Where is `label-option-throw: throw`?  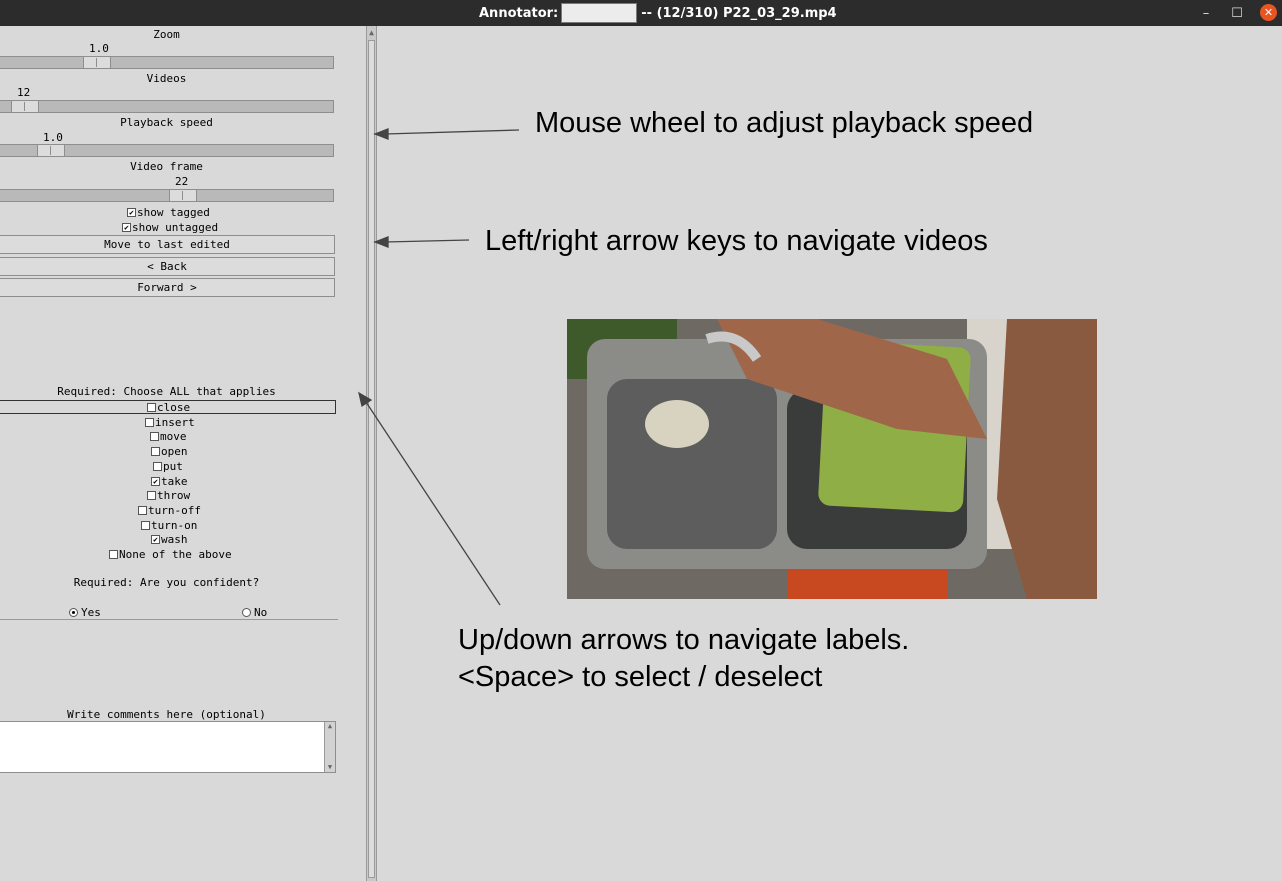 label-option-throw: throw is located at coordinates (168, 495).